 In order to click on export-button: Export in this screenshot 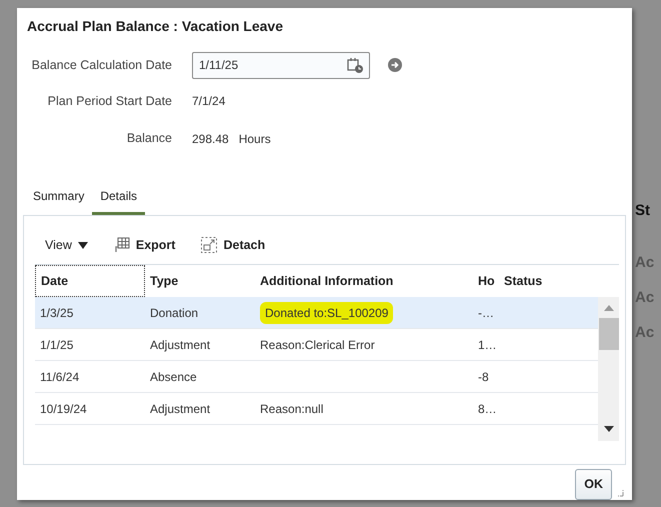, I will do `click(145, 245)`.